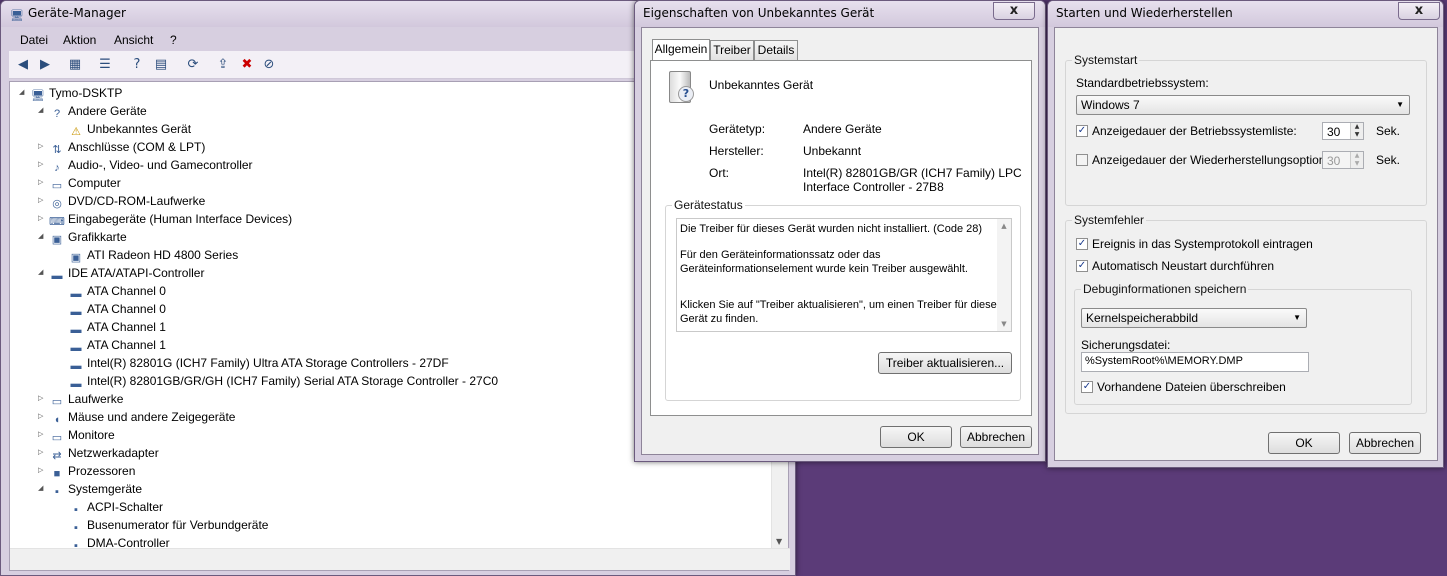 This screenshot has height=576, width=1447. What do you see at coordinates (163, 525) in the screenshot?
I see `tree-item: ▪ Busenumerator für Verbundgeräte` at bounding box center [163, 525].